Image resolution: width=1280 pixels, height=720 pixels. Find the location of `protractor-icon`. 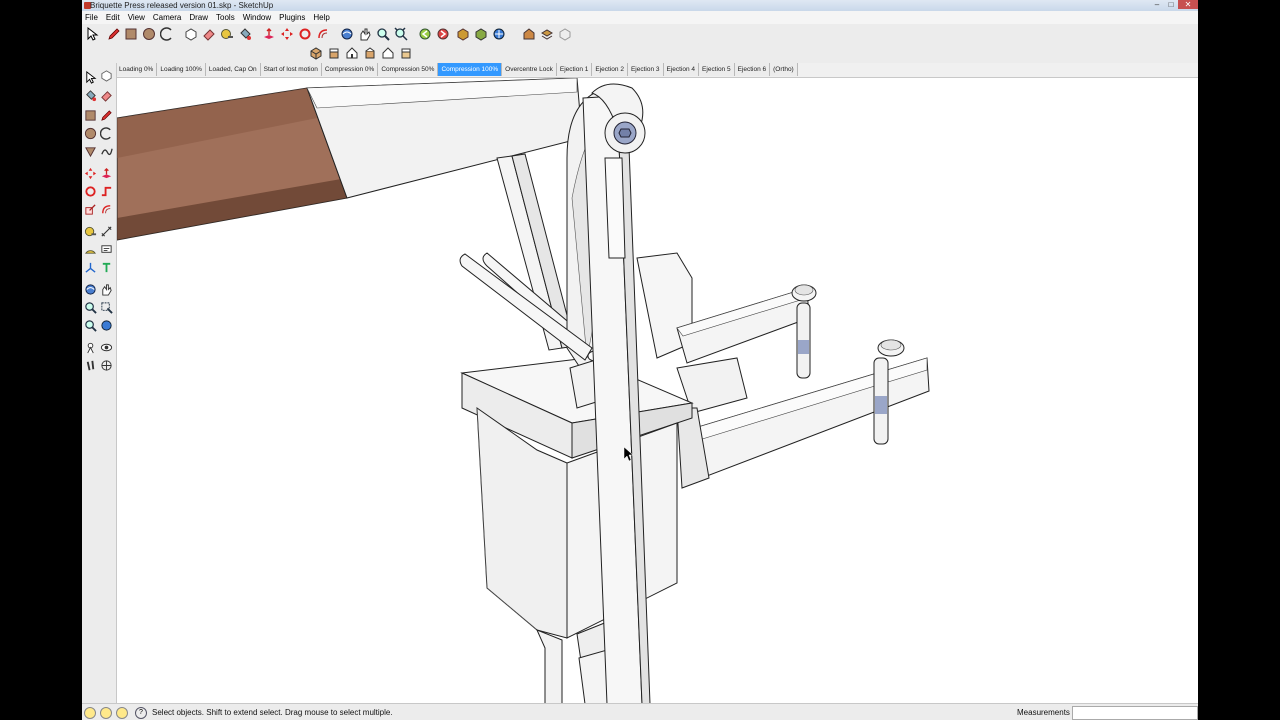

protractor-icon is located at coordinates (90, 249).